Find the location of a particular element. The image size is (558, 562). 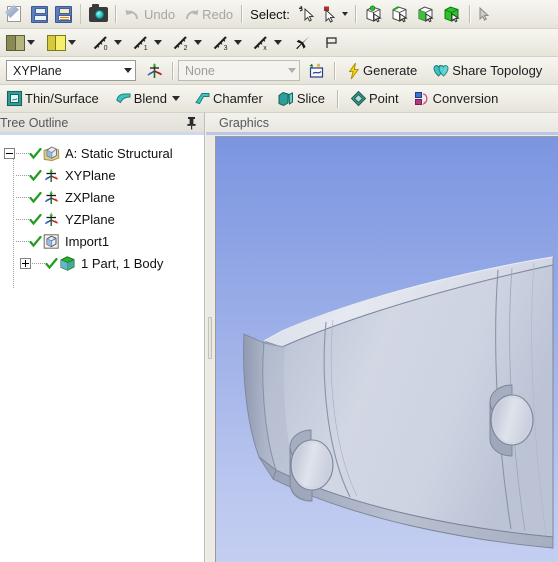

display-model-button is located at coordinates (61, 43).